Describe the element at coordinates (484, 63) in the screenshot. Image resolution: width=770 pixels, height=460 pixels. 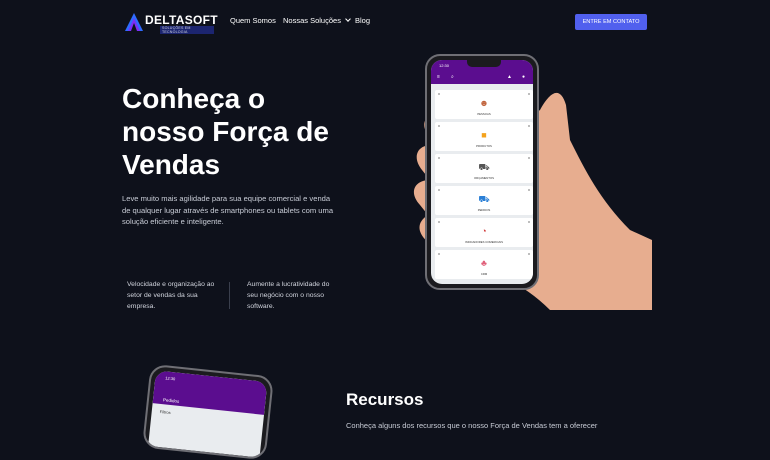
I see `phone-notch` at that location.